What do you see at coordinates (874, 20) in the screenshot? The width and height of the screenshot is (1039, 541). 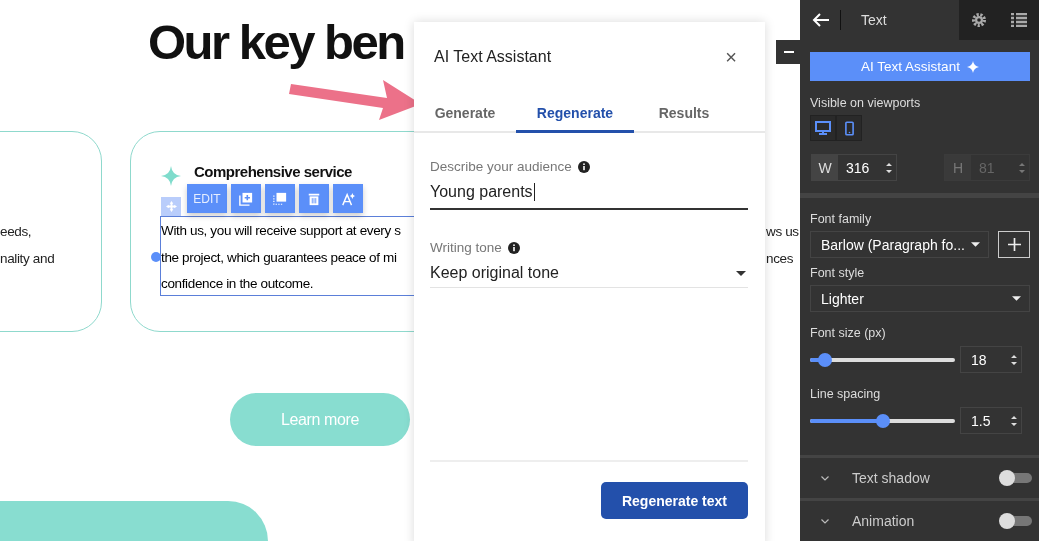 I see `panel-title: Text` at bounding box center [874, 20].